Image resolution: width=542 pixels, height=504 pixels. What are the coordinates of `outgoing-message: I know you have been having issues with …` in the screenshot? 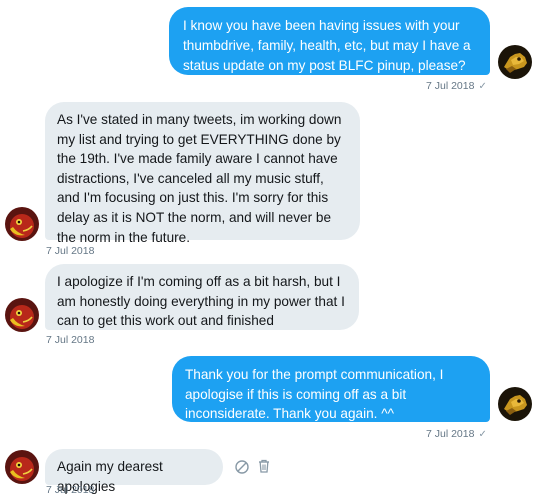 It's located at (329, 41).